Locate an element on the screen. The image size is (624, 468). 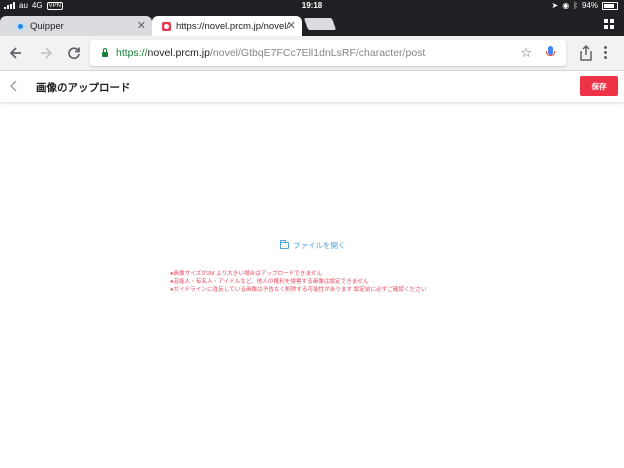
chevron-left-icon is located at coordinates (13, 87).